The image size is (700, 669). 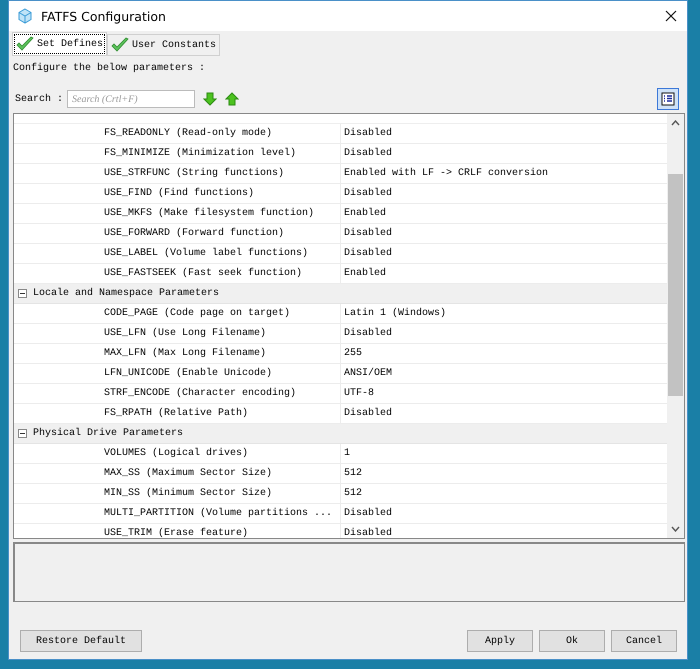 I want to click on parameter-name: USE_TRIM (Erase feature), so click(x=177, y=531).